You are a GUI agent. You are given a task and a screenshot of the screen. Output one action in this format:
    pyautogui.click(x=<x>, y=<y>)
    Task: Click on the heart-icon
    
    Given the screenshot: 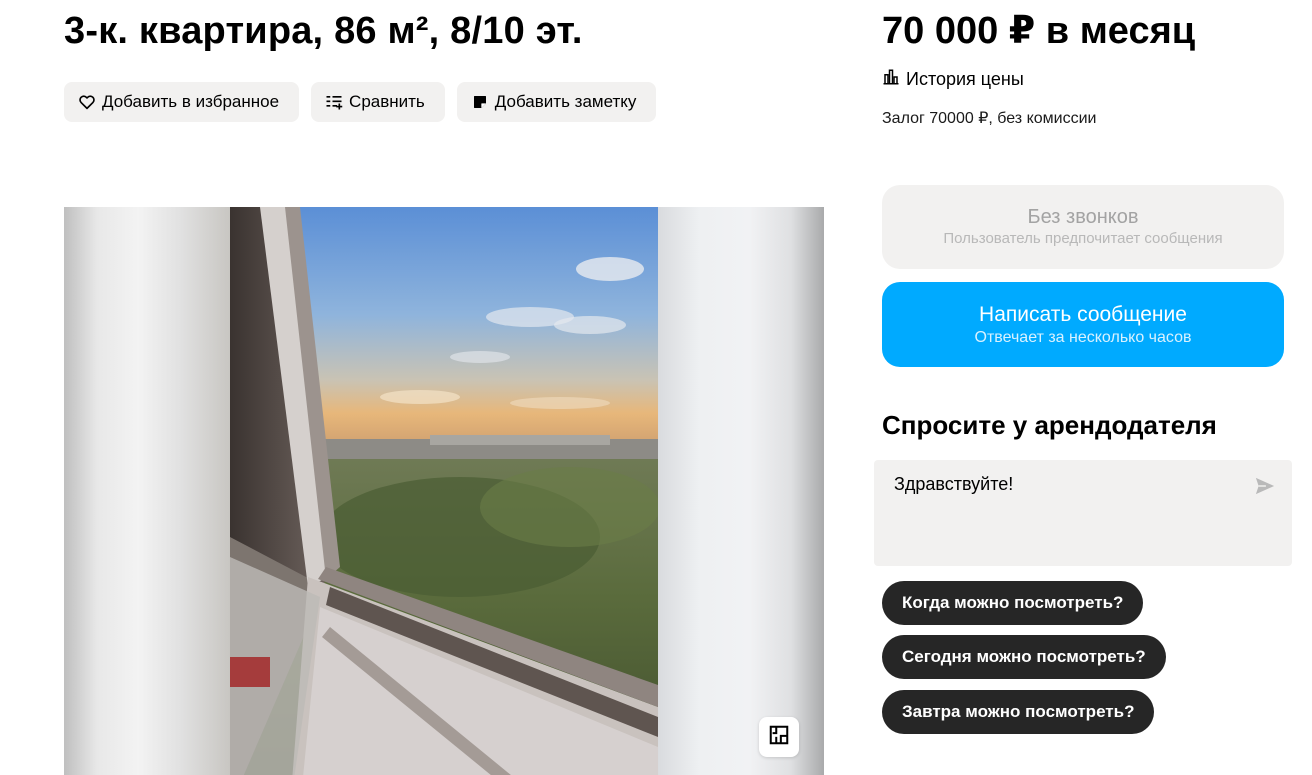 What is the action you would take?
    pyautogui.click(x=87, y=102)
    